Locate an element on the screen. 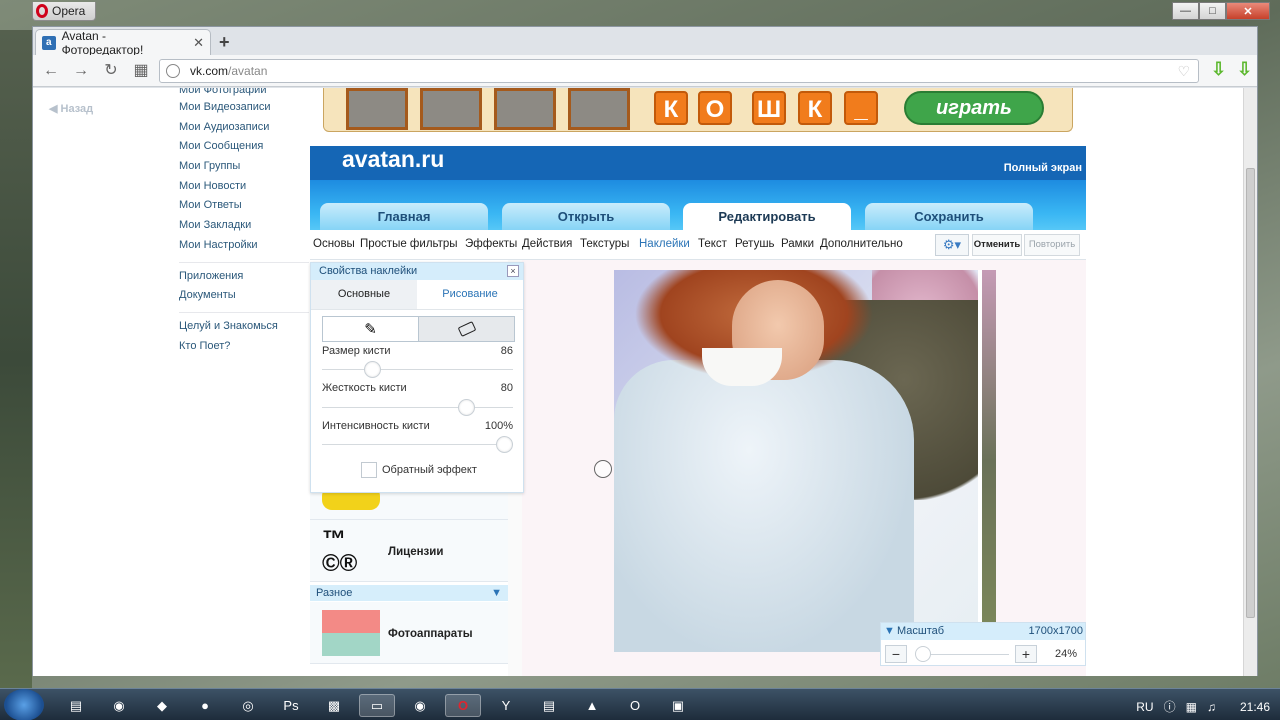 The image size is (1280, 720). tab-basic-props: Основные is located at coordinates (364, 294).